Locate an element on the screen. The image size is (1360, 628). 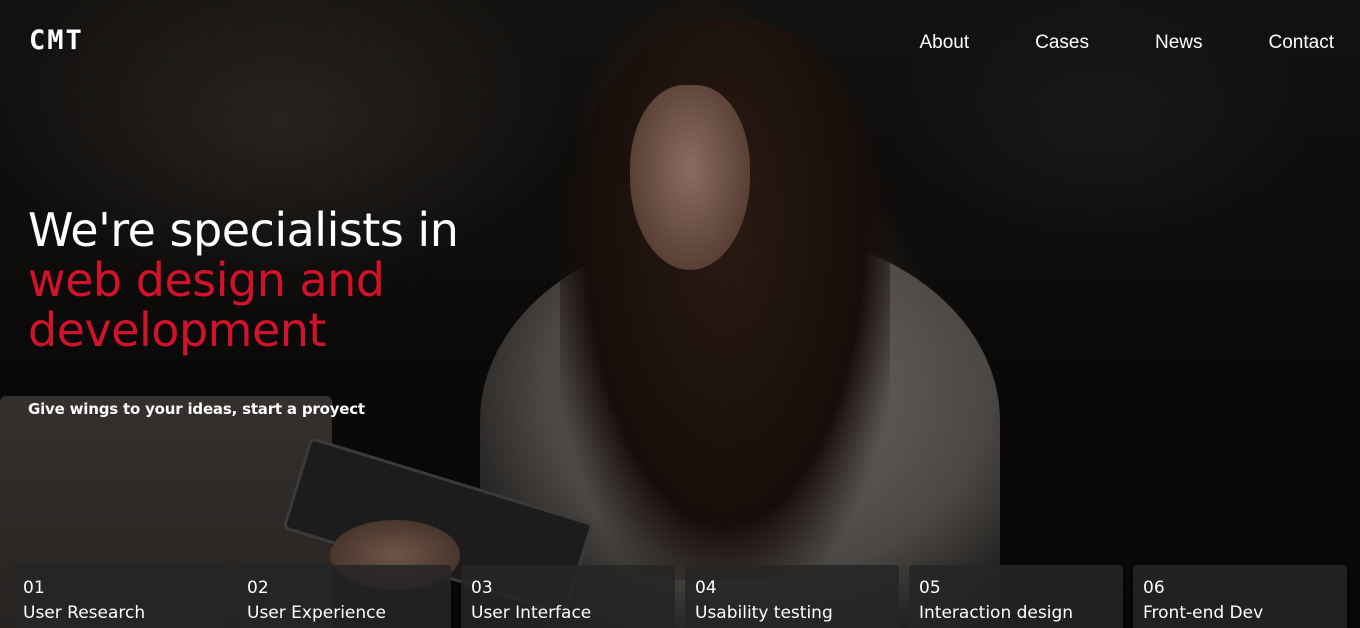
site-logo: CMT is located at coordinates (56, 40).